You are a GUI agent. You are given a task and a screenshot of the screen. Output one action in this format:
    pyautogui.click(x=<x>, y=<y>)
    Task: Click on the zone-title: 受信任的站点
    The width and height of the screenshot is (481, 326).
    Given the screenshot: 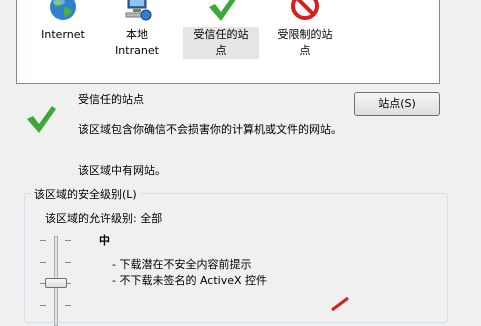 What is the action you would take?
    pyautogui.click(x=111, y=99)
    